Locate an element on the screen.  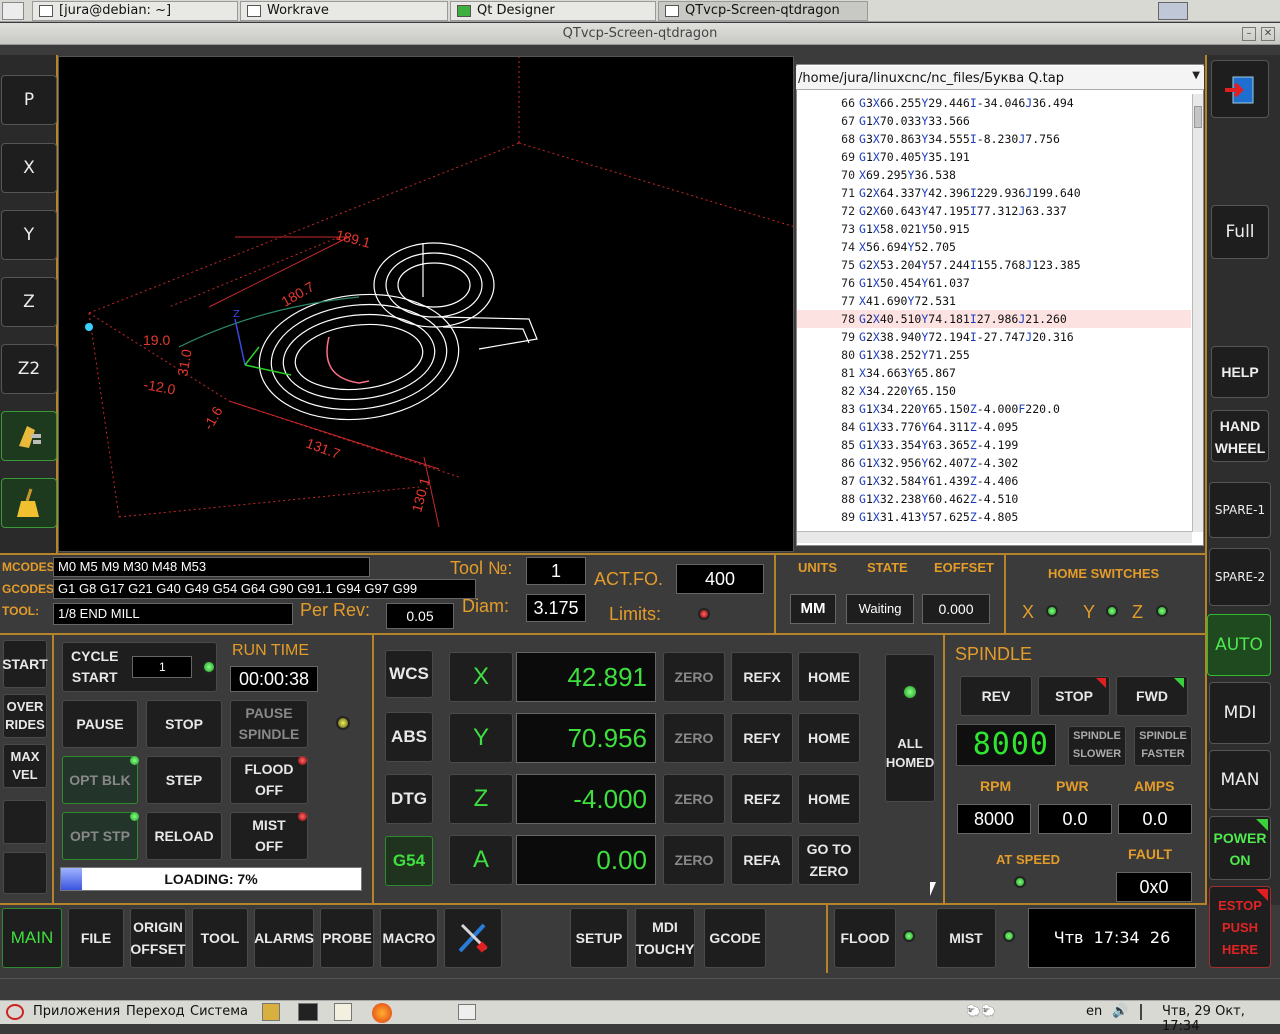
man-mode-button: MAN is located at coordinates (1240, 780).